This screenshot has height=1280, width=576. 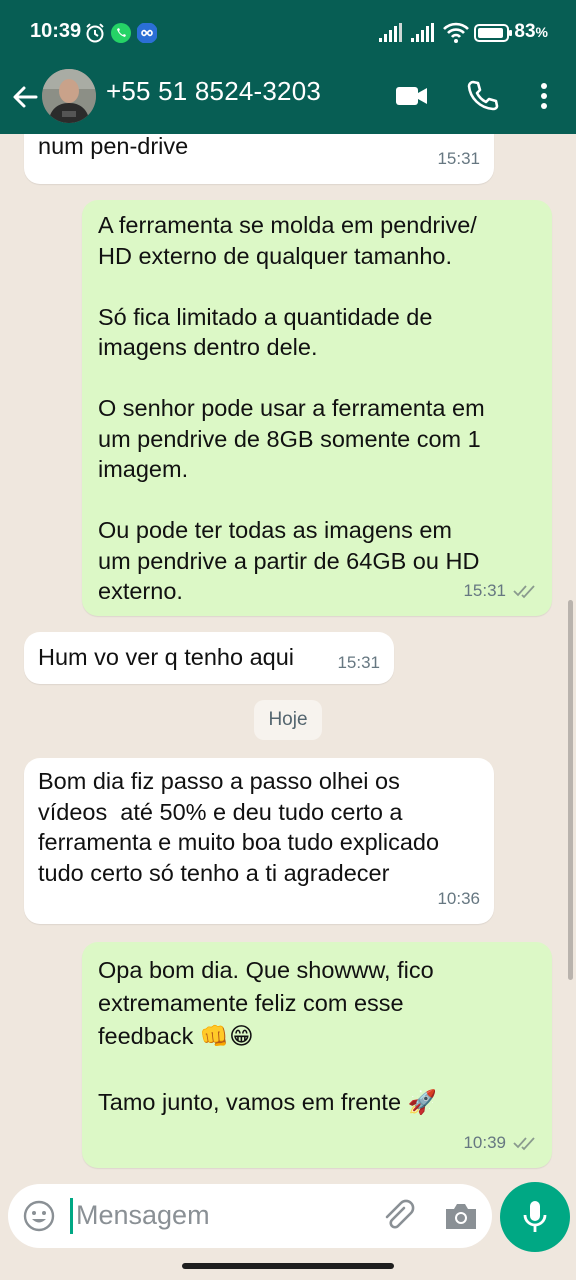 What do you see at coordinates (484, 1142) in the screenshot?
I see `message-time: 10:39` at bounding box center [484, 1142].